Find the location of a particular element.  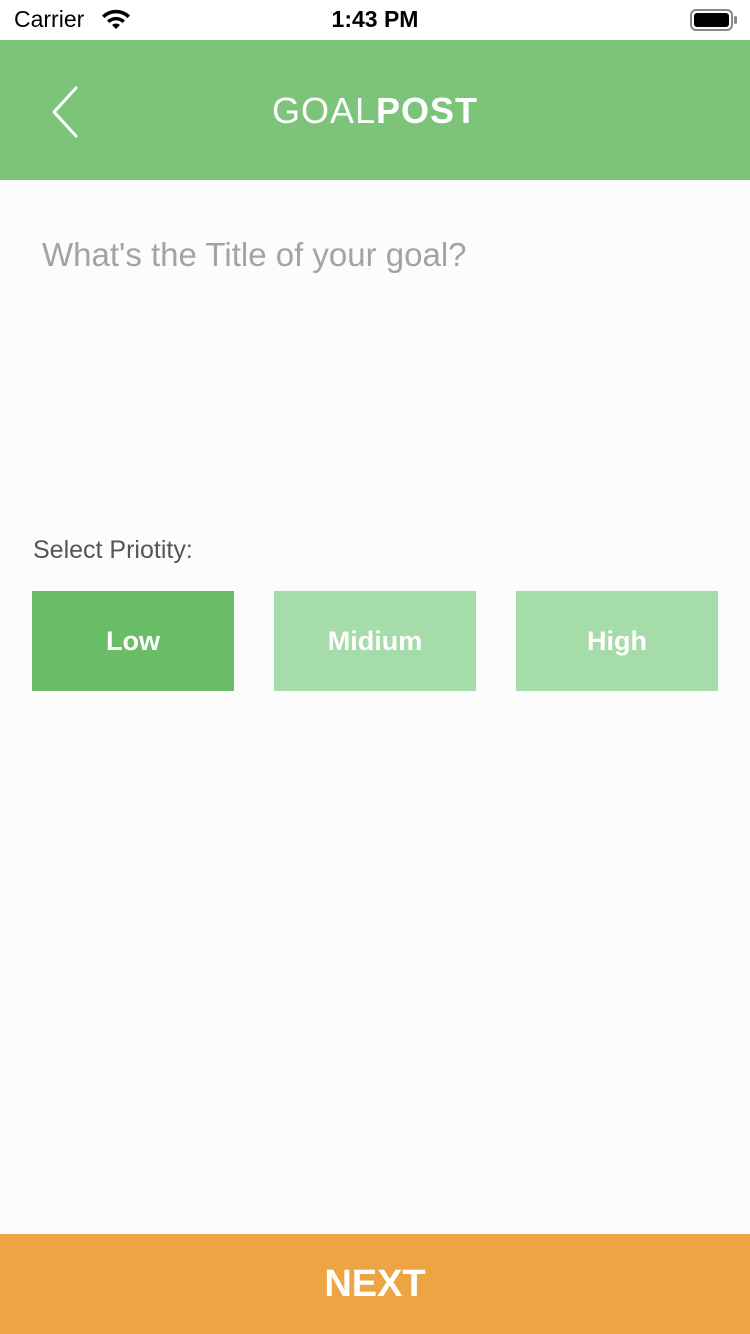

status-bar: Carrier 1:43 PM is located at coordinates (375, 20).